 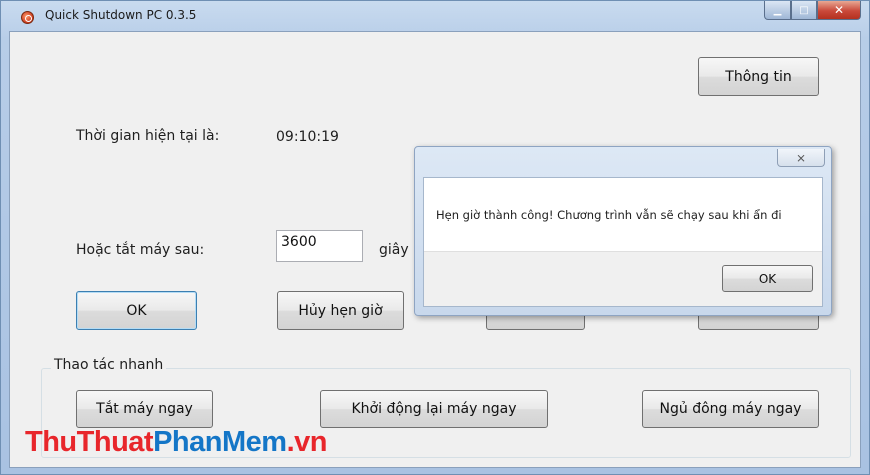 What do you see at coordinates (730, 409) in the screenshot?
I see `hibernate-now-button: Ngủ đông máy ngay` at bounding box center [730, 409].